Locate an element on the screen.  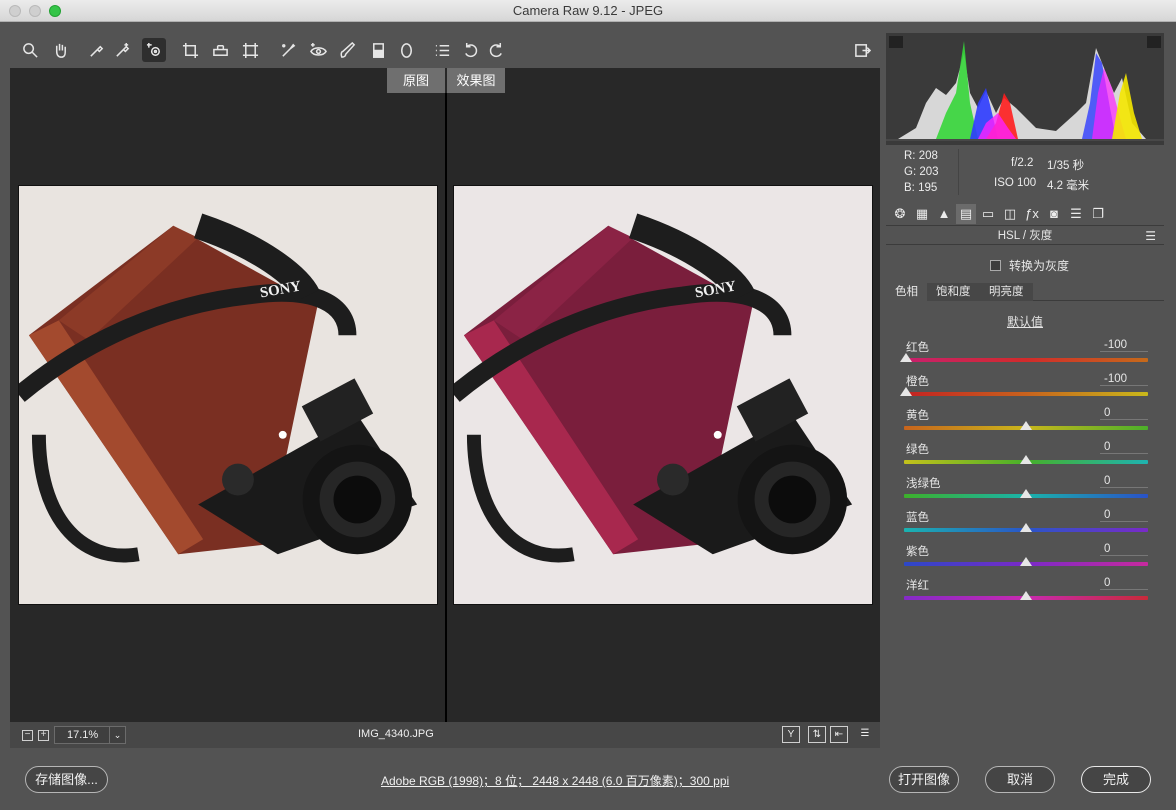
view-settings-icon: ☰ is located at coordinates (865, 734).